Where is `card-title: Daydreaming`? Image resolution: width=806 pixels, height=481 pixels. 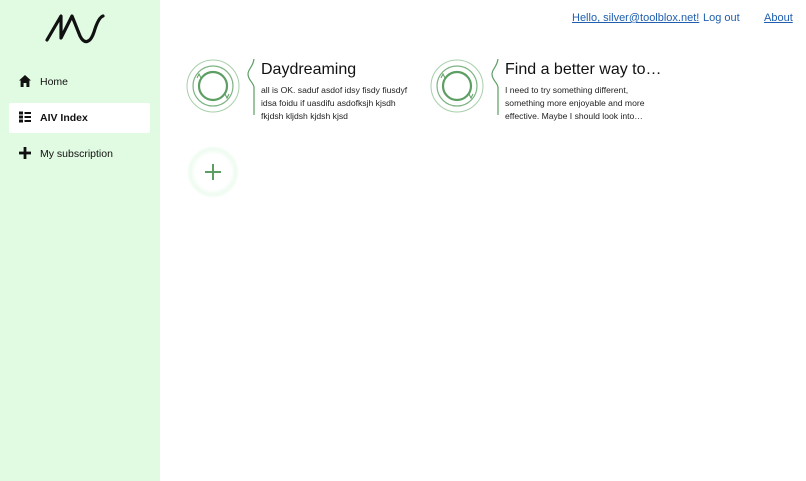 card-title: Daydreaming is located at coordinates (309, 69).